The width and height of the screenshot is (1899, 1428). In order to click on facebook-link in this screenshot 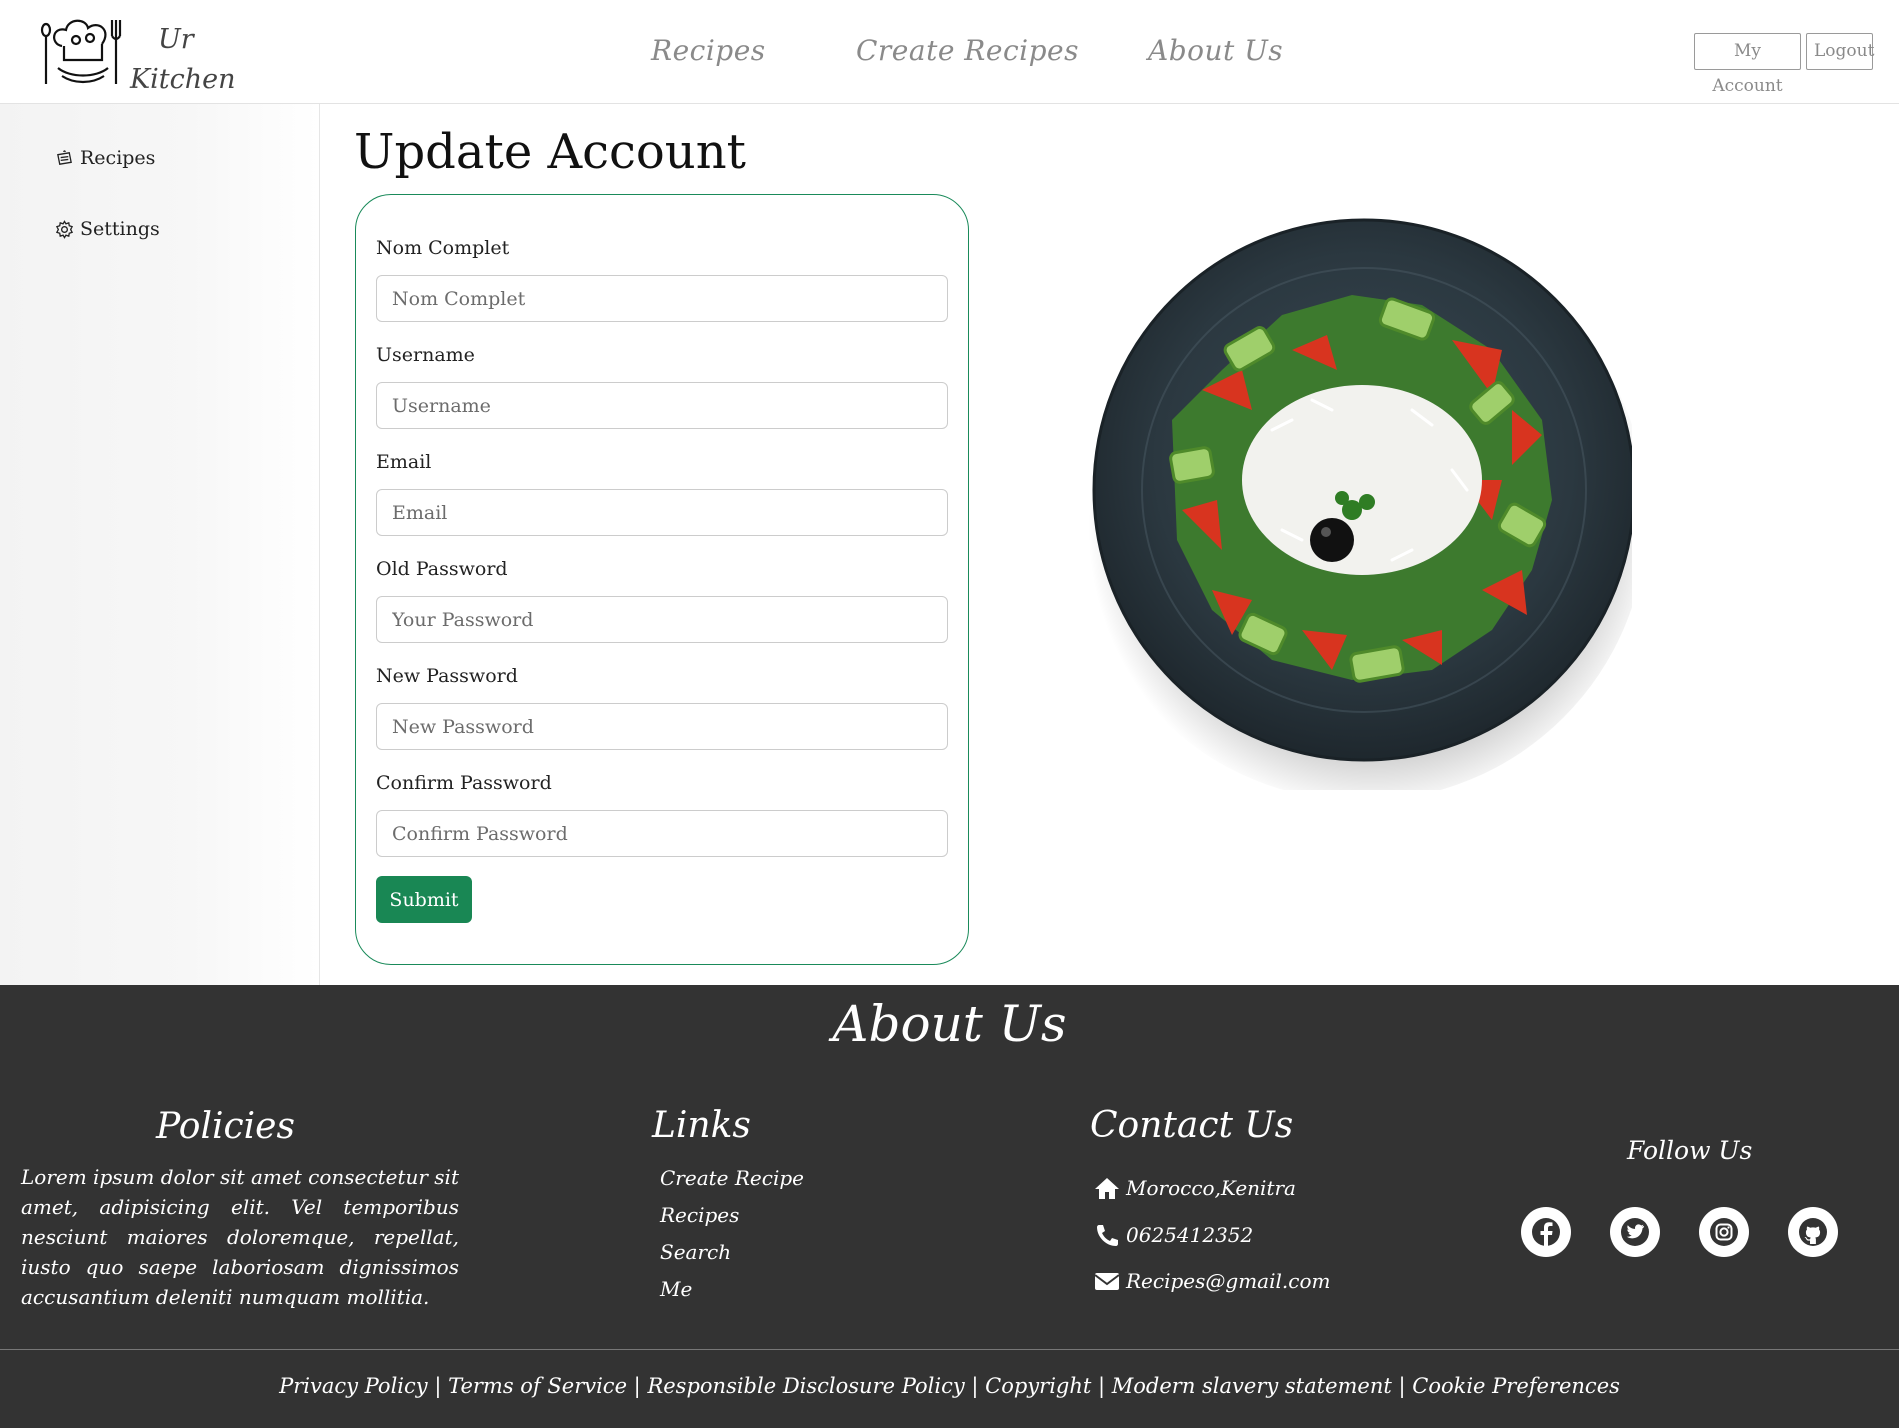, I will do `click(1546, 1232)`.